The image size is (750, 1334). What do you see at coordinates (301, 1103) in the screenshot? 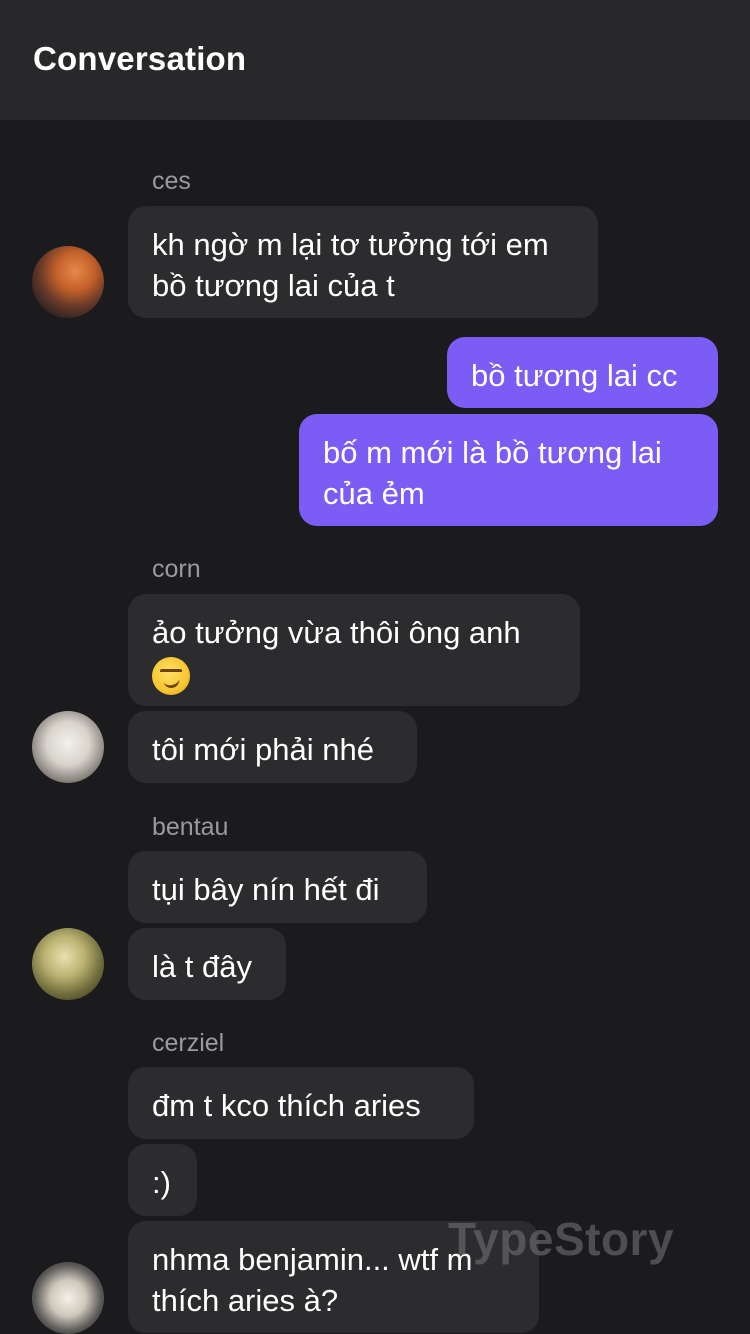
I see `message-bubble: đm t kco thích aries` at bounding box center [301, 1103].